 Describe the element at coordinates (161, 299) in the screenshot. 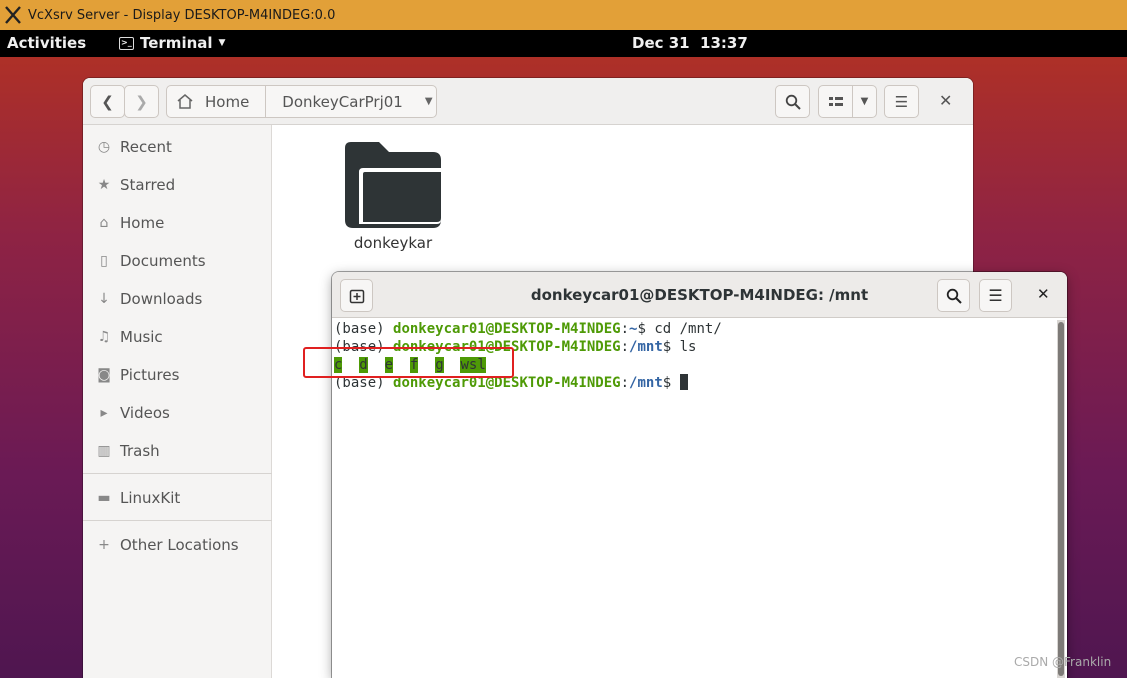

I see `sidebar-item-label: Downloads` at that location.